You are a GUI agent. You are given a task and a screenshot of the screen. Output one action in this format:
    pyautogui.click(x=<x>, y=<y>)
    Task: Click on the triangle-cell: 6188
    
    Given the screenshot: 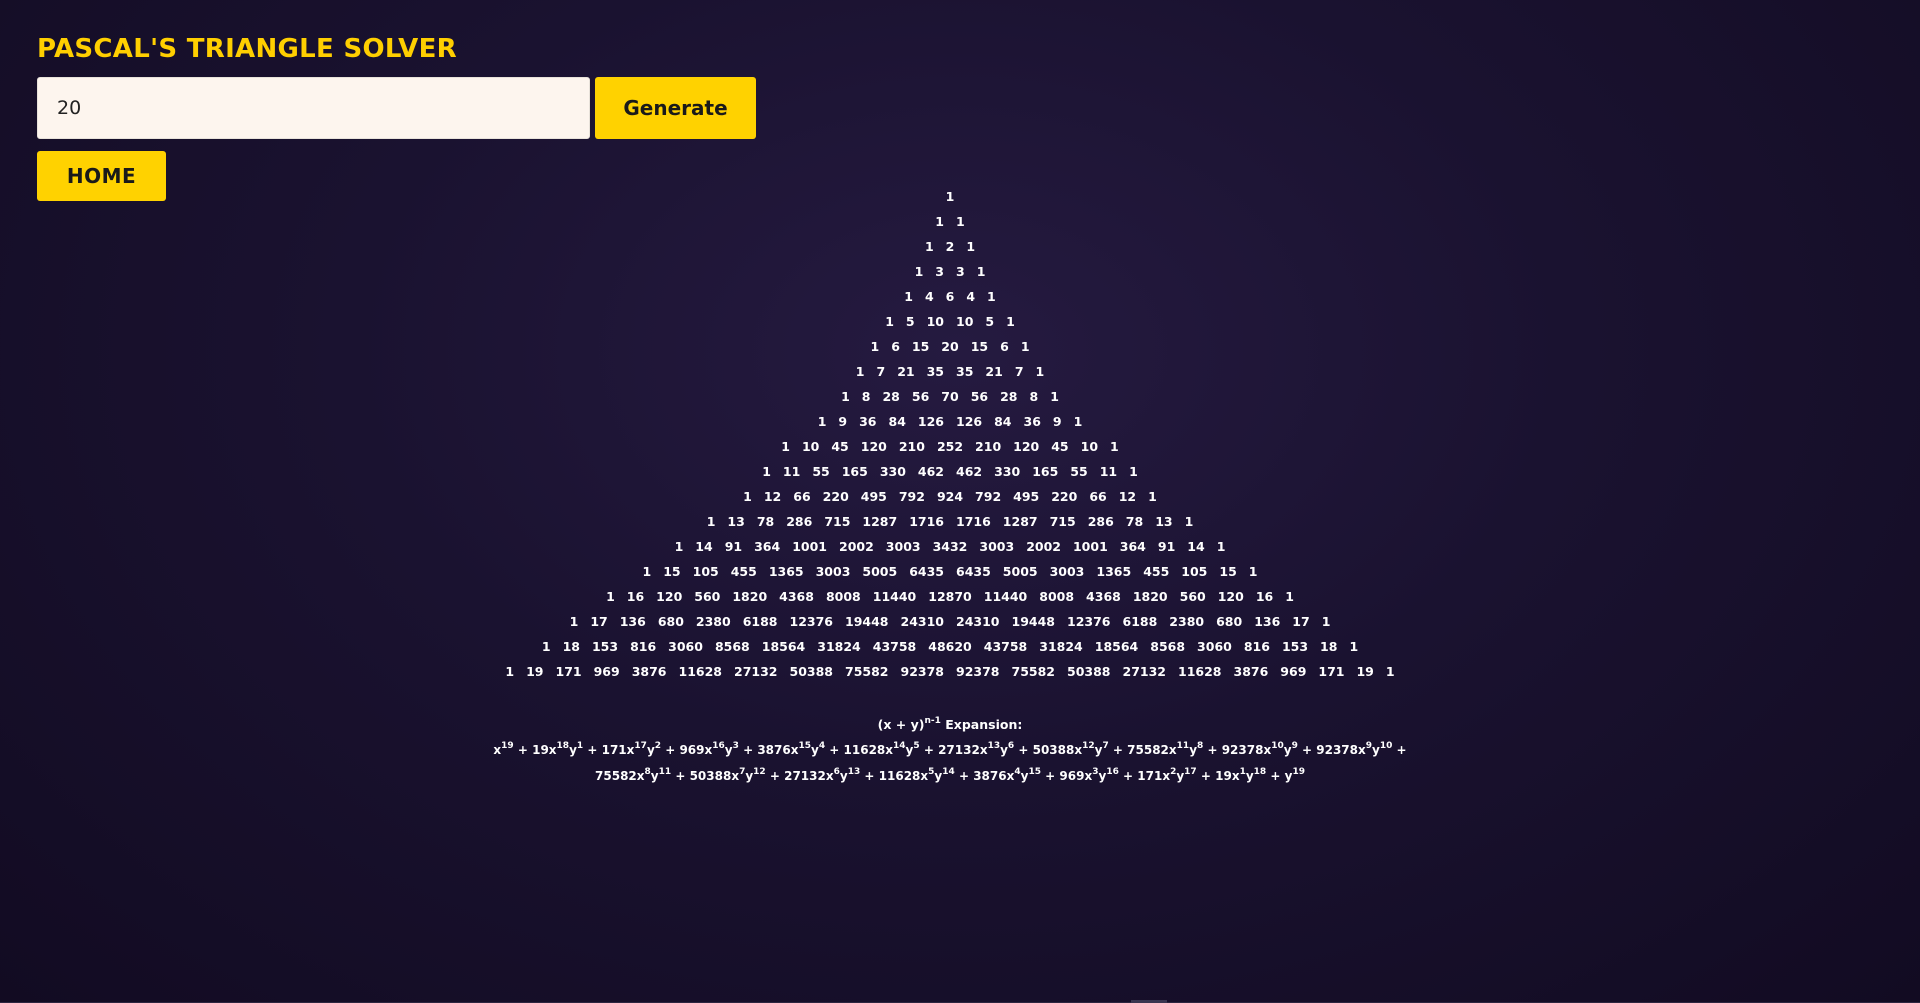 What is the action you would take?
    pyautogui.click(x=1140, y=621)
    